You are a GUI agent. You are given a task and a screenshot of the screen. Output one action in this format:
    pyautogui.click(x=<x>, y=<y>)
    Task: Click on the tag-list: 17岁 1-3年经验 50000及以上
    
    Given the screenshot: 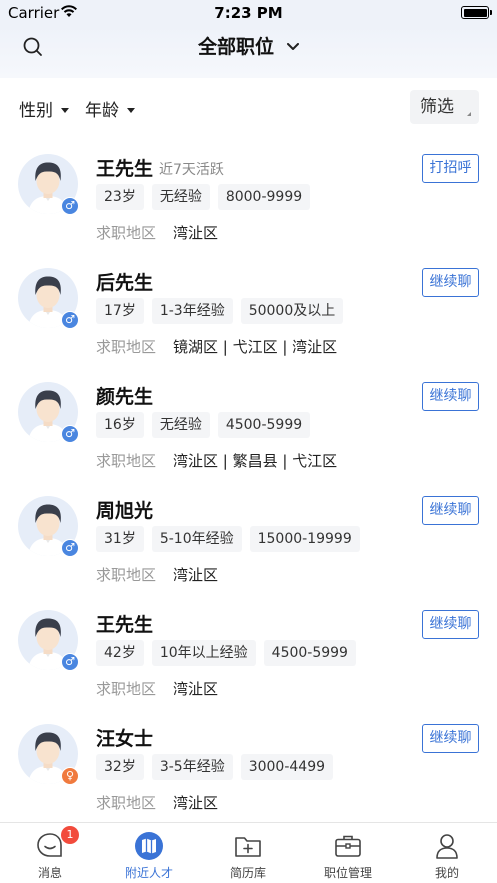 What is the action you would take?
    pyautogui.click(x=223, y=311)
    